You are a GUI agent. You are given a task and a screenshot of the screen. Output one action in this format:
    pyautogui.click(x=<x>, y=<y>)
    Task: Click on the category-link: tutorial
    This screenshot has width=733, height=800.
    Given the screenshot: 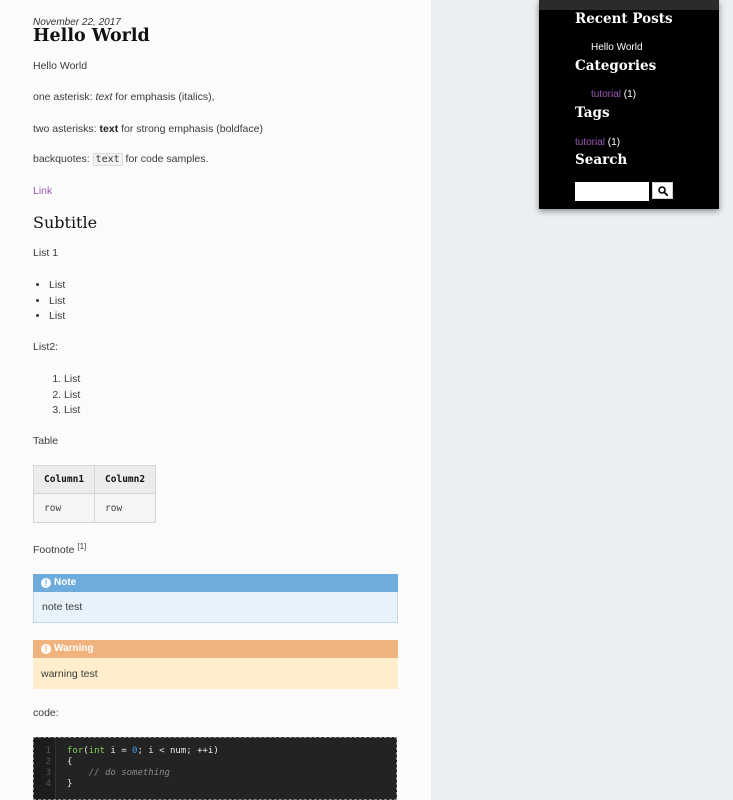 What is the action you would take?
    pyautogui.click(x=606, y=94)
    